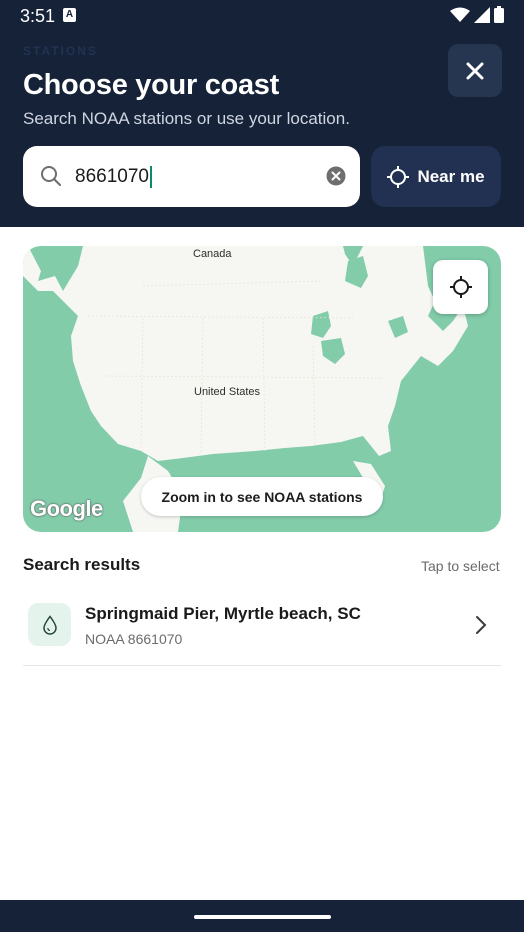 This screenshot has height=932, width=524. What do you see at coordinates (460, 566) in the screenshot?
I see `results-hint: Tap to select` at bounding box center [460, 566].